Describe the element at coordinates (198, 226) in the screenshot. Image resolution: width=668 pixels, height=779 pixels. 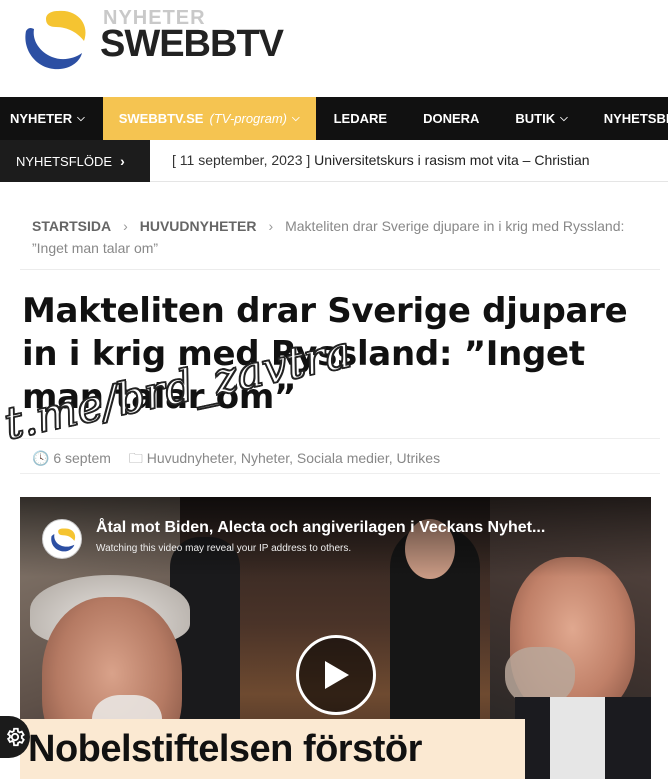
I see `breadcrumb-section: HUVUDNYHETER` at that location.